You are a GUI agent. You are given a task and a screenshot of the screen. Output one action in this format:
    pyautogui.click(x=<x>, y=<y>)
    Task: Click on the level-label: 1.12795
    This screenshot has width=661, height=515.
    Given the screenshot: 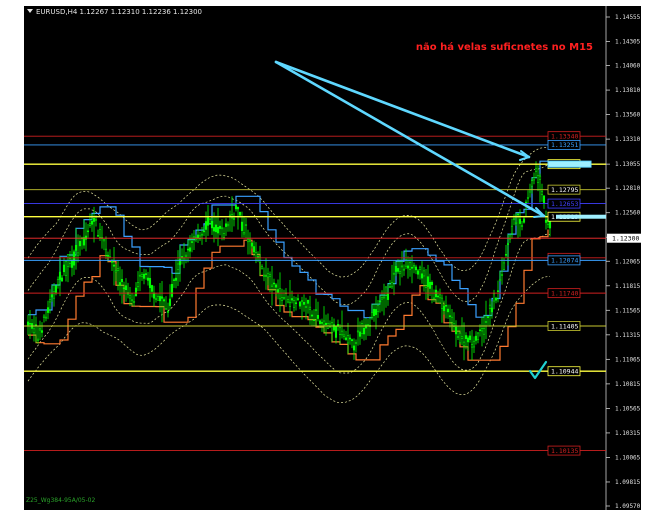 What is the action you would take?
    pyautogui.click(x=564, y=190)
    